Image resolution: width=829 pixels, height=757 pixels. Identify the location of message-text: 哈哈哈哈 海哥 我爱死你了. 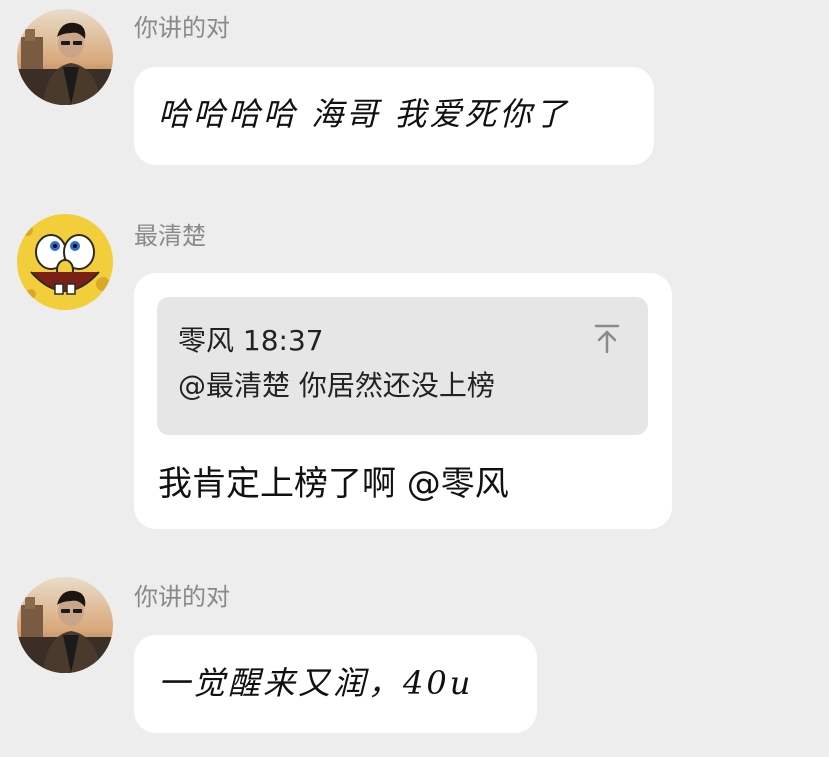
(364, 114).